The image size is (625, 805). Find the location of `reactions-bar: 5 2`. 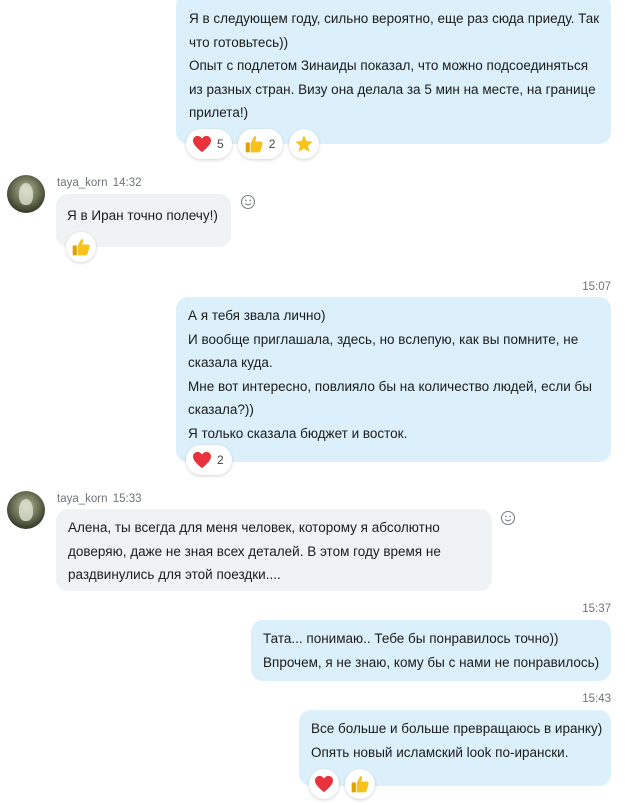

reactions-bar: 5 2 is located at coordinates (253, 144).